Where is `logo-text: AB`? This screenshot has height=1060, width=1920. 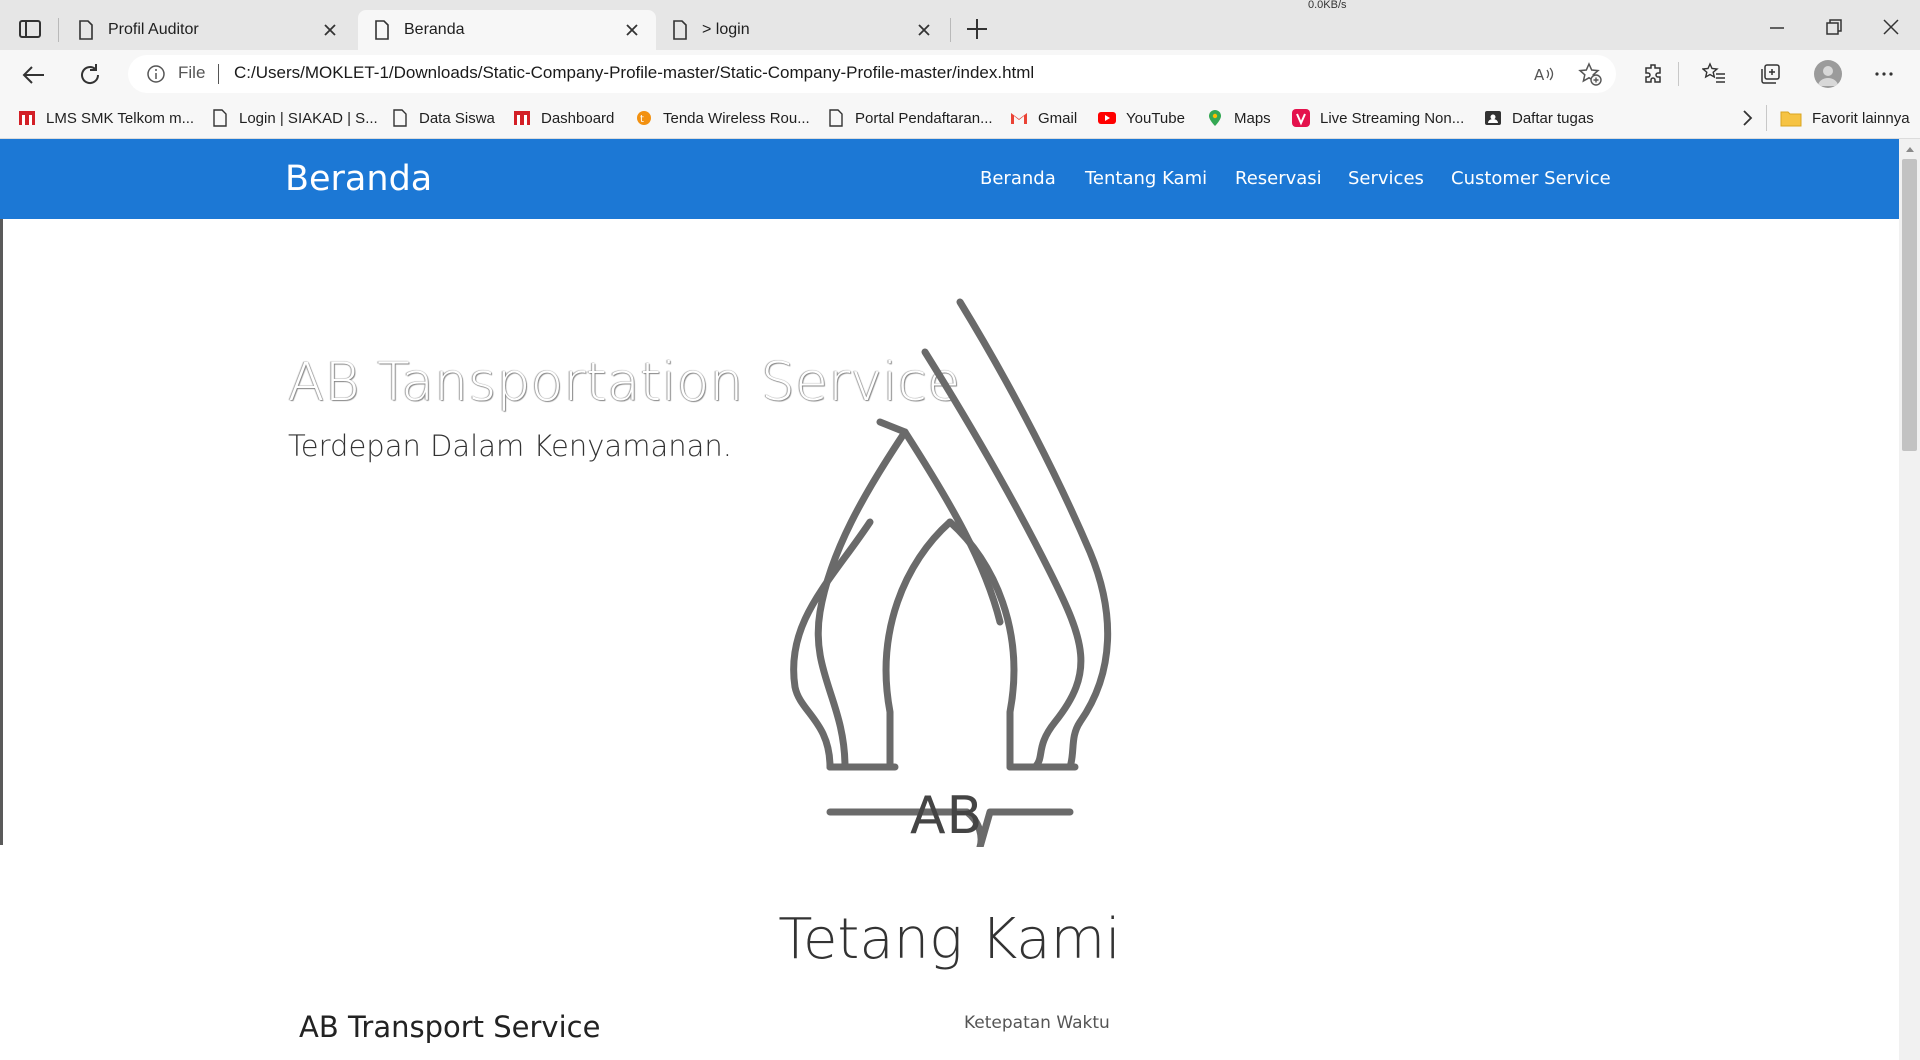 logo-text: AB is located at coordinates (947, 816).